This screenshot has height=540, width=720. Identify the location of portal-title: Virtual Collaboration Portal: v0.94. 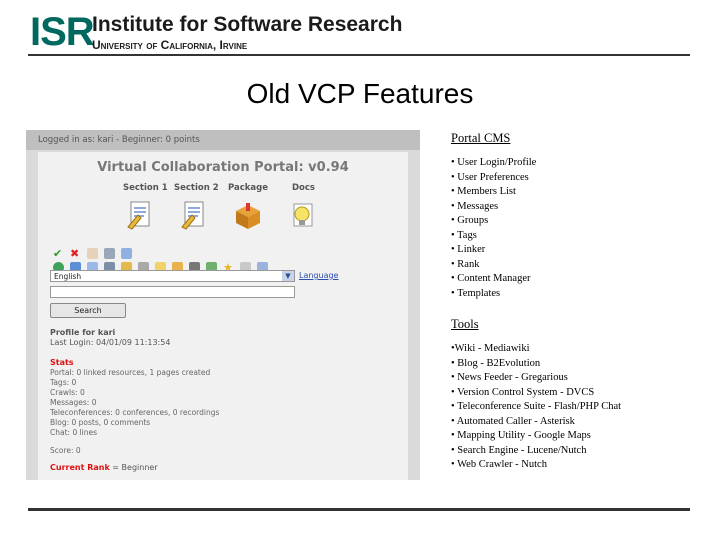
(223, 167).